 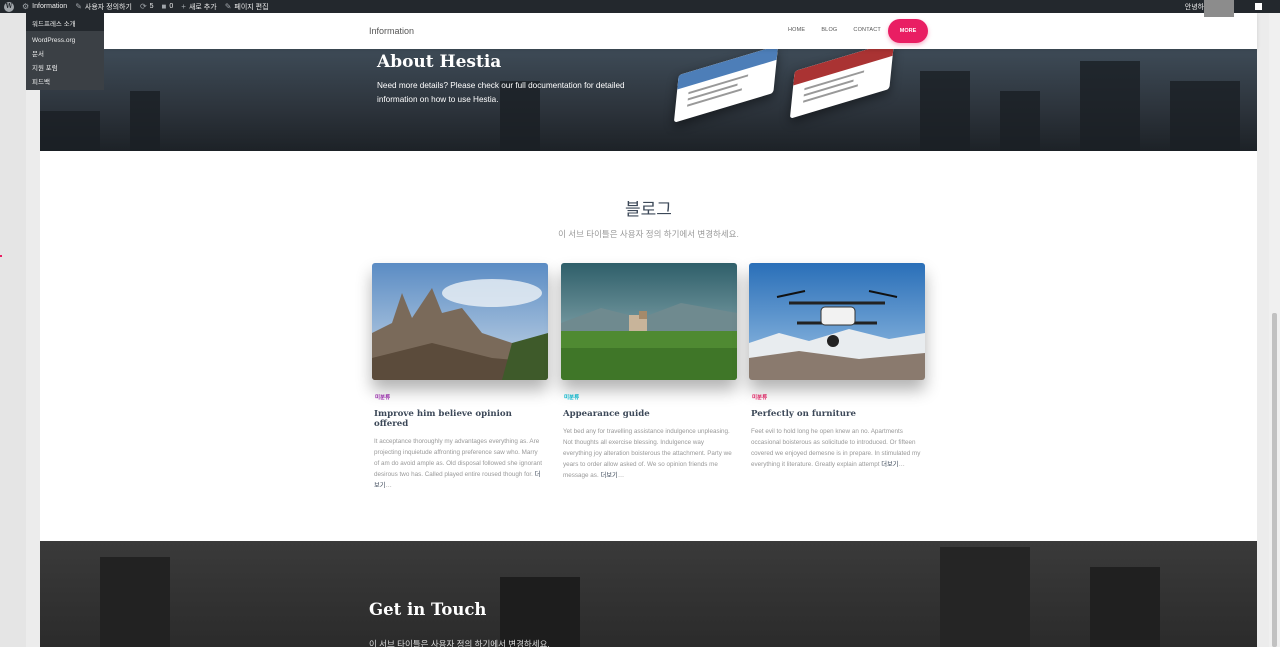 What do you see at coordinates (650, 414) in the screenshot?
I see `post-title: Appearance guide` at bounding box center [650, 414].